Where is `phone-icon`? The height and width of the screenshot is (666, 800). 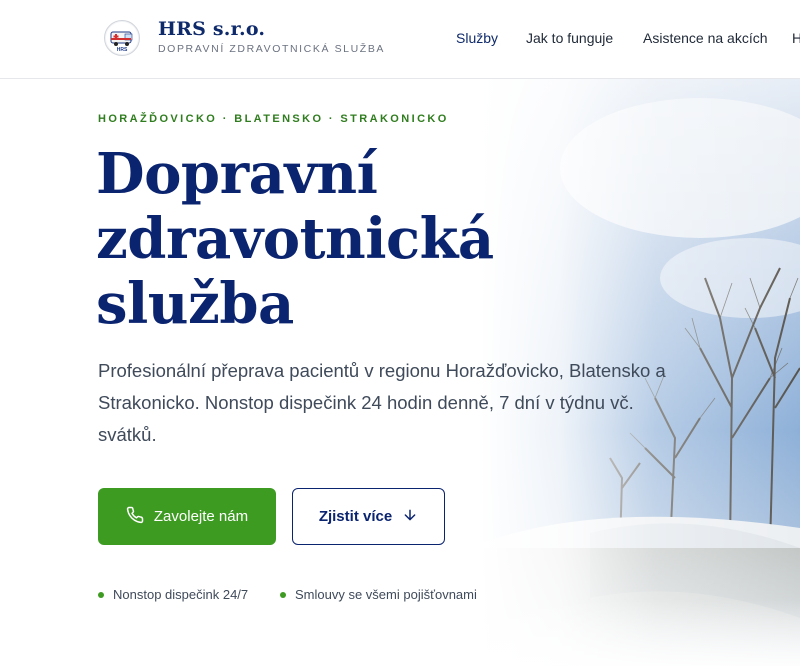 phone-icon is located at coordinates (135, 517).